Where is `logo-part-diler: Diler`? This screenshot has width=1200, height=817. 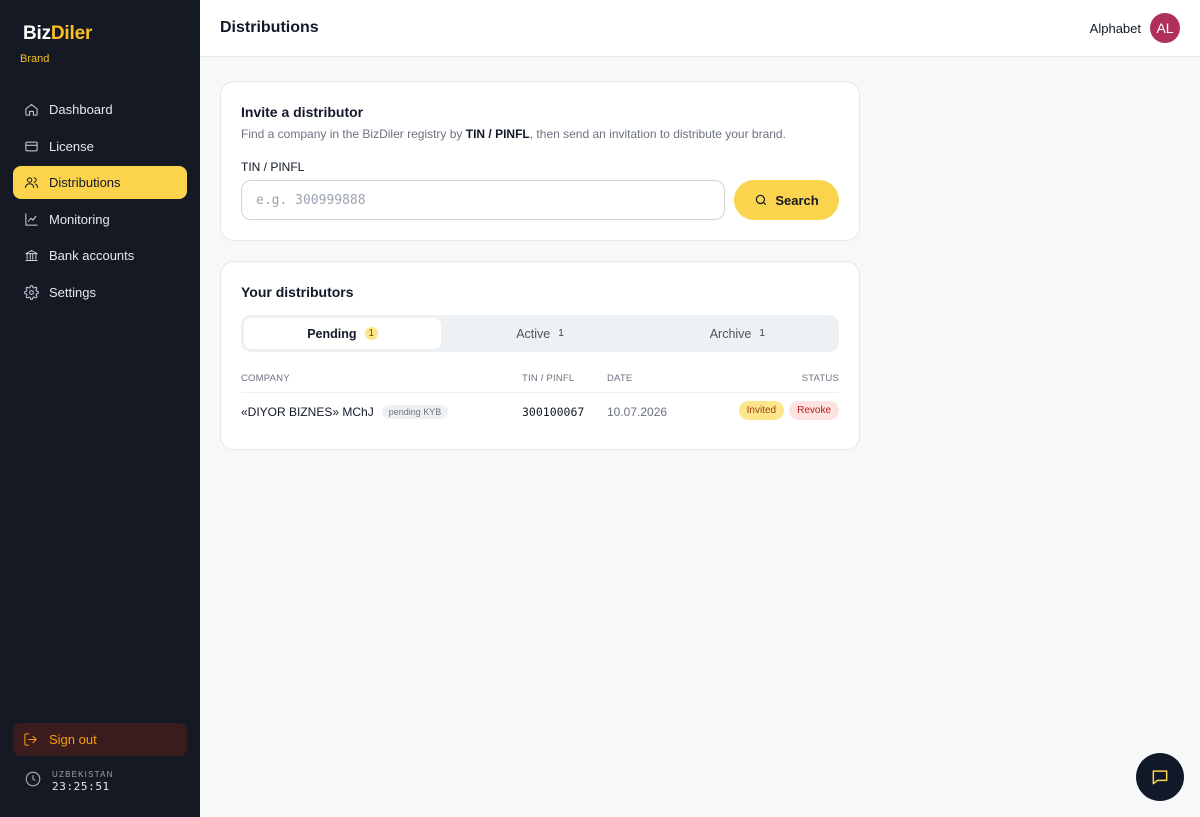 logo-part-diler: Diler is located at coordinates (71, 33).